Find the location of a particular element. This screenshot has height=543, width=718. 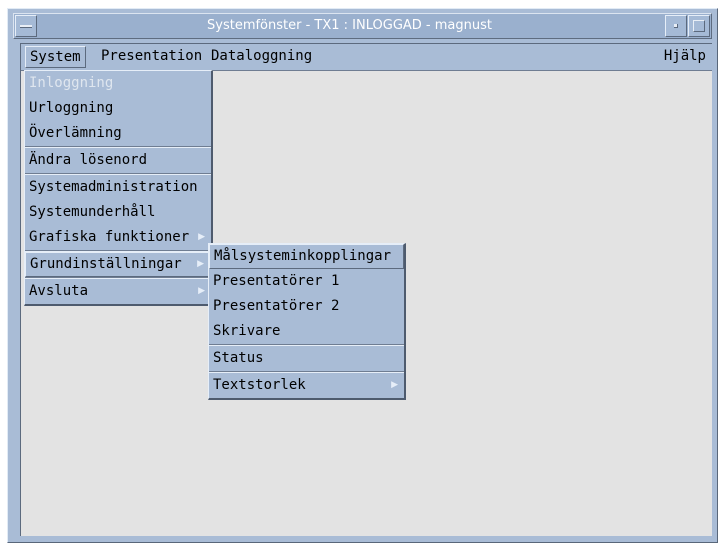

menu-item-label: Grafiska funktioner is located at coordinates (109, 237).